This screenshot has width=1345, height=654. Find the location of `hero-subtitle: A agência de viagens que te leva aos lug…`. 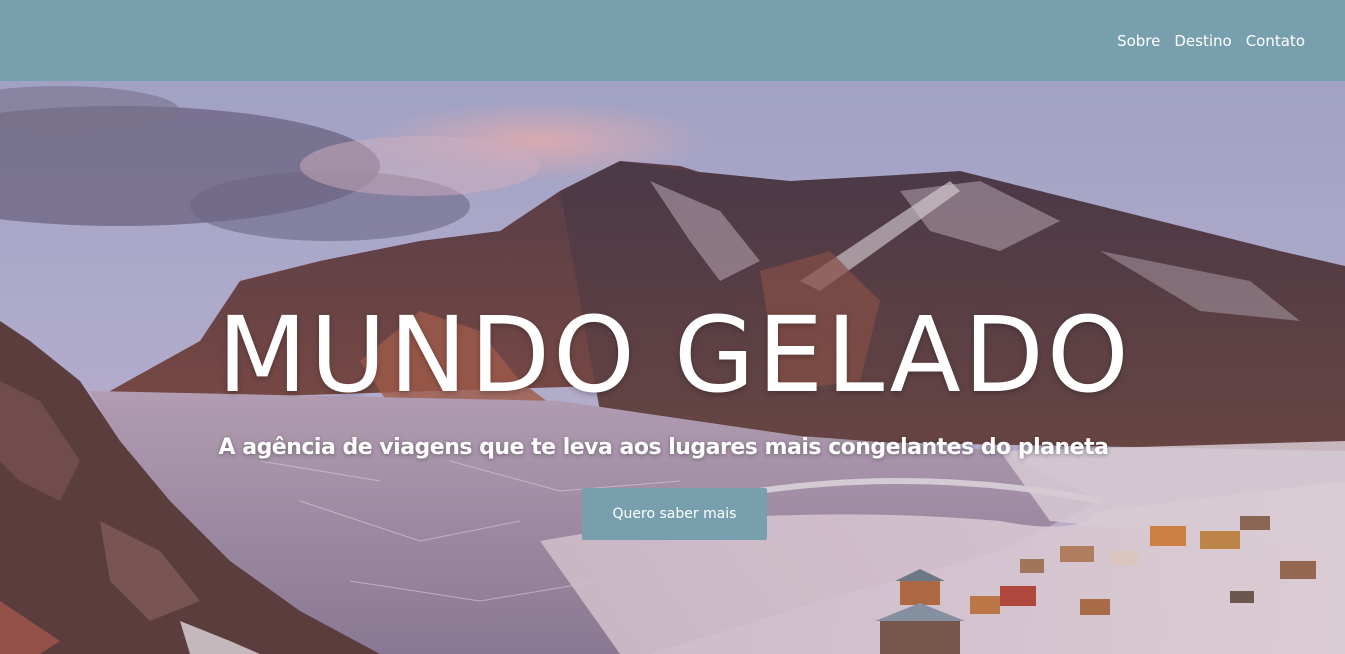

hero-subtitle: A agência de viagens que te leva aos lug… is located at coordinates (663, 447).